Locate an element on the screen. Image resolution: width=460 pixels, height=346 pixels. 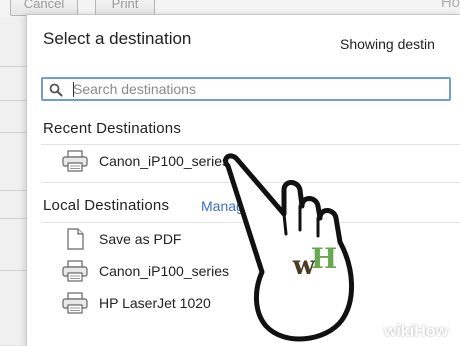
recent-destinations-heading: Recent Destinations is located at coordinates (112, 128).